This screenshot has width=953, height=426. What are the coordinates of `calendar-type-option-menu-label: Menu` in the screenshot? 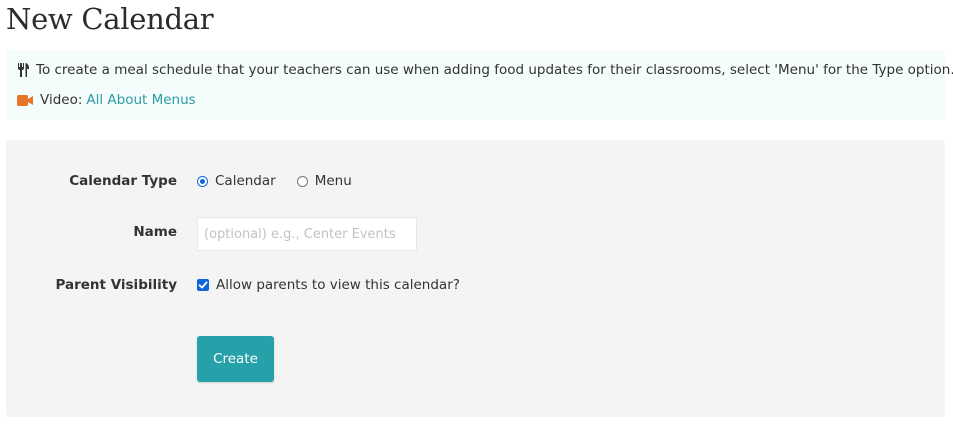 It's located at (333, 181).